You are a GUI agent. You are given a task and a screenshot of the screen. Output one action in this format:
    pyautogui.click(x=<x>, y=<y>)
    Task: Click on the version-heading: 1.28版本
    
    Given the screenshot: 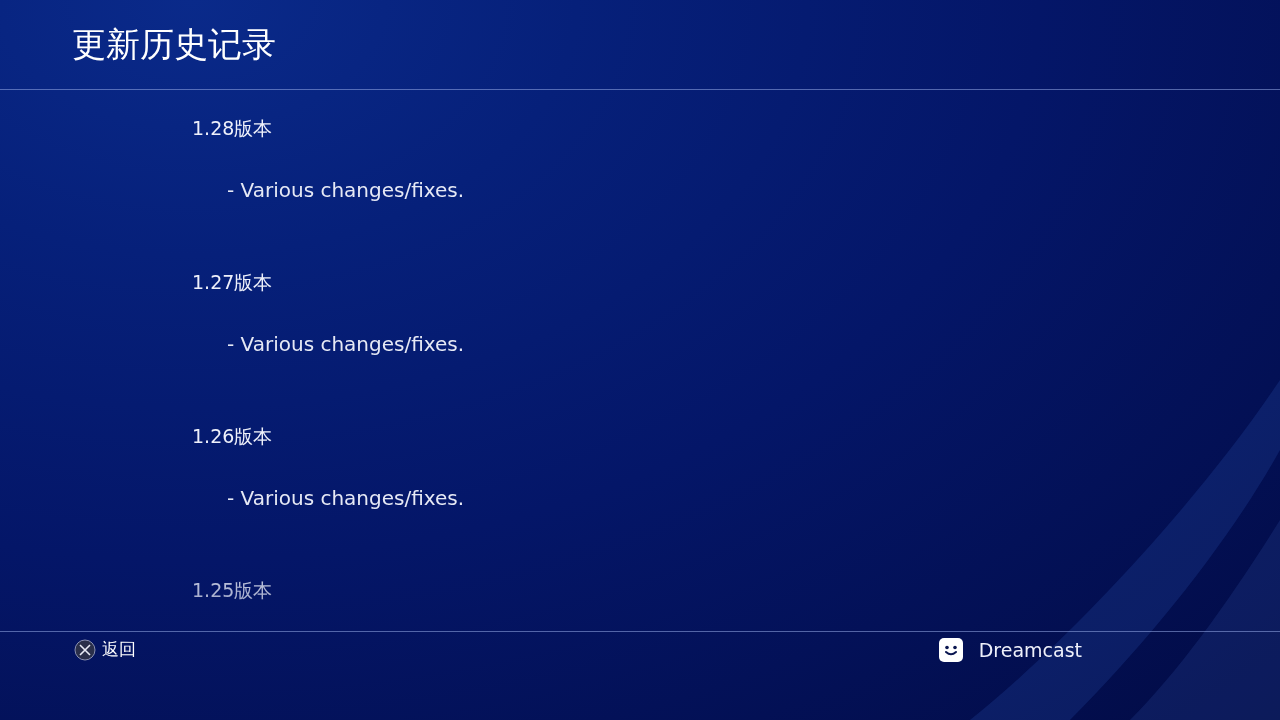 What is the action you would take?
    pyautogui.click(x=233, y=128)
    